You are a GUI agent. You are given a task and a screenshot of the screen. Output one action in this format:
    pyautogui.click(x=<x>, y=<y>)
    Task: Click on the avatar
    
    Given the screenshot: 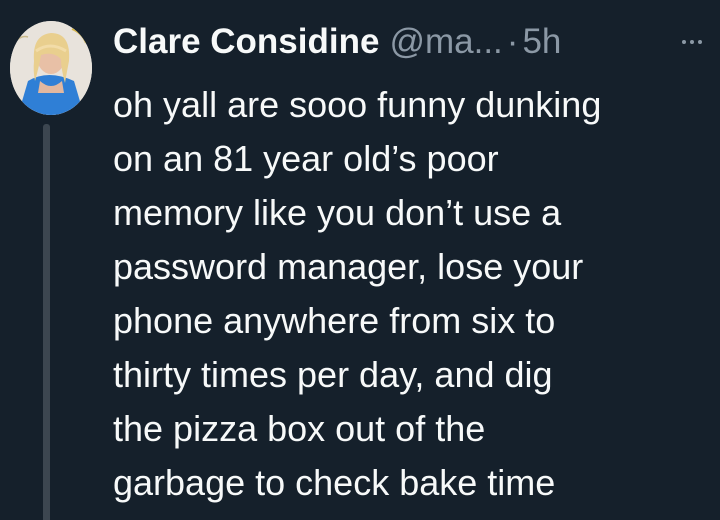 What is the action you would take?
    pyautogui.click(x=51, y=68)
    